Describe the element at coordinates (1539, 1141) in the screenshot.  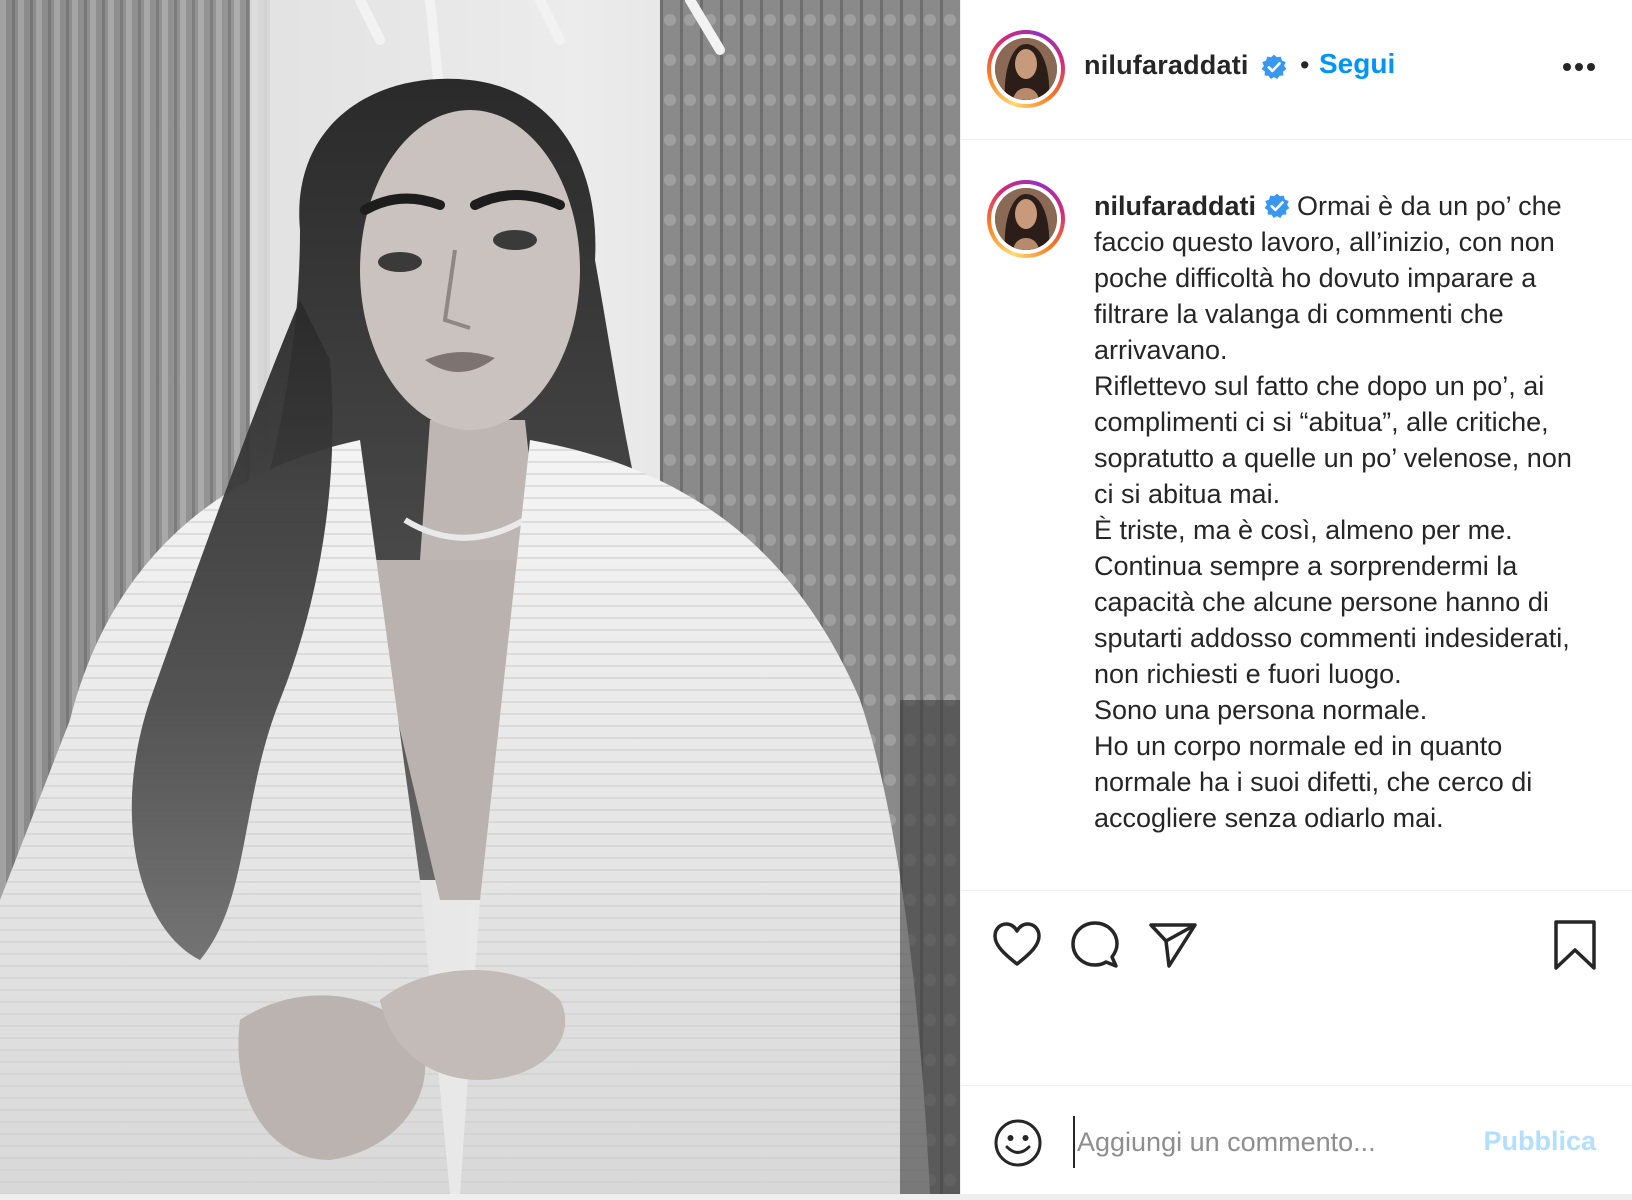
I see `publish-button: Pubblica` at that location.